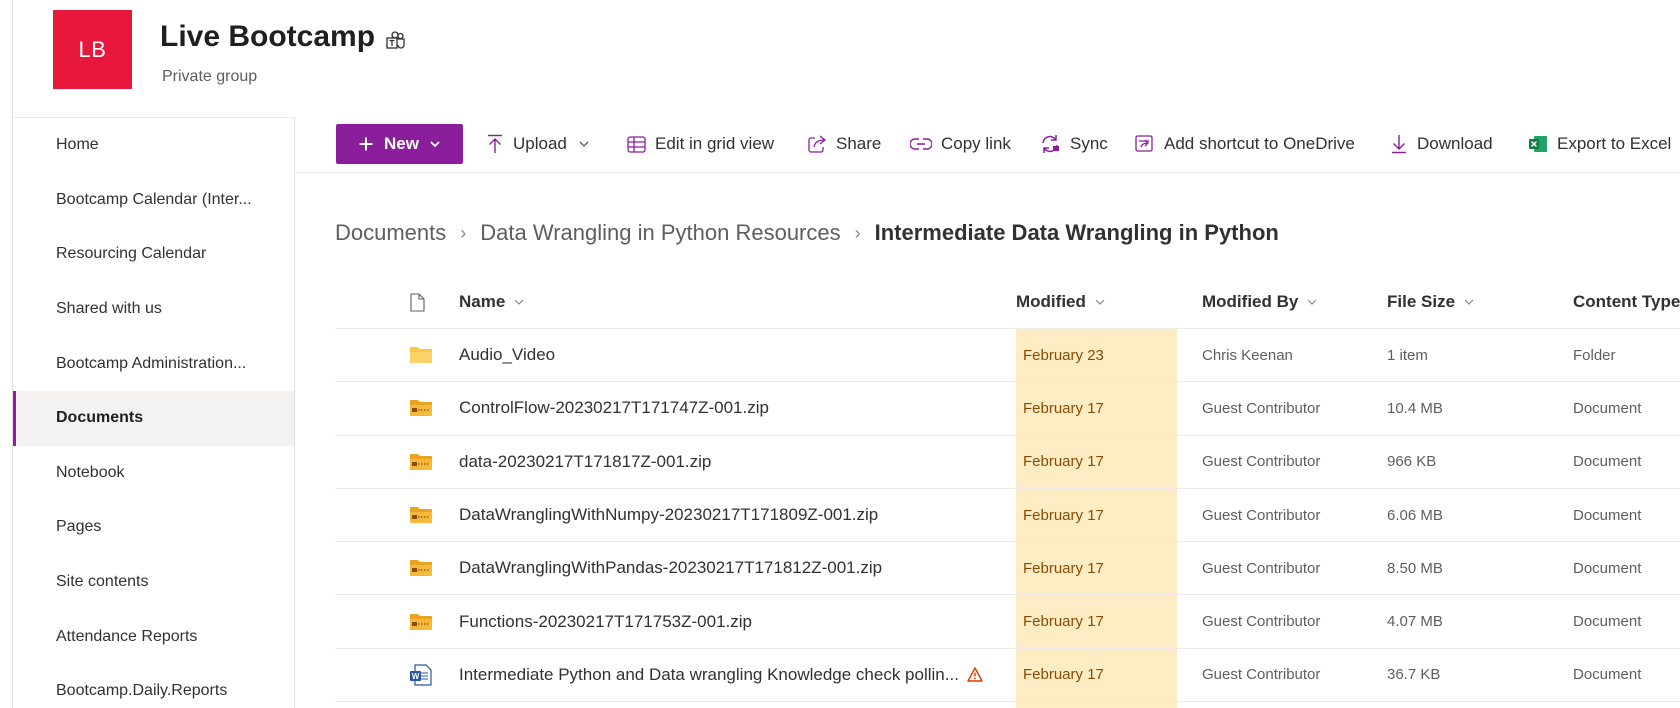 The height and width of the screenshot is (708, 1680). I want to click on nav-item-bootcamp-daily-reports: Bootcamp.Daily.Reports, so click(153, 686).